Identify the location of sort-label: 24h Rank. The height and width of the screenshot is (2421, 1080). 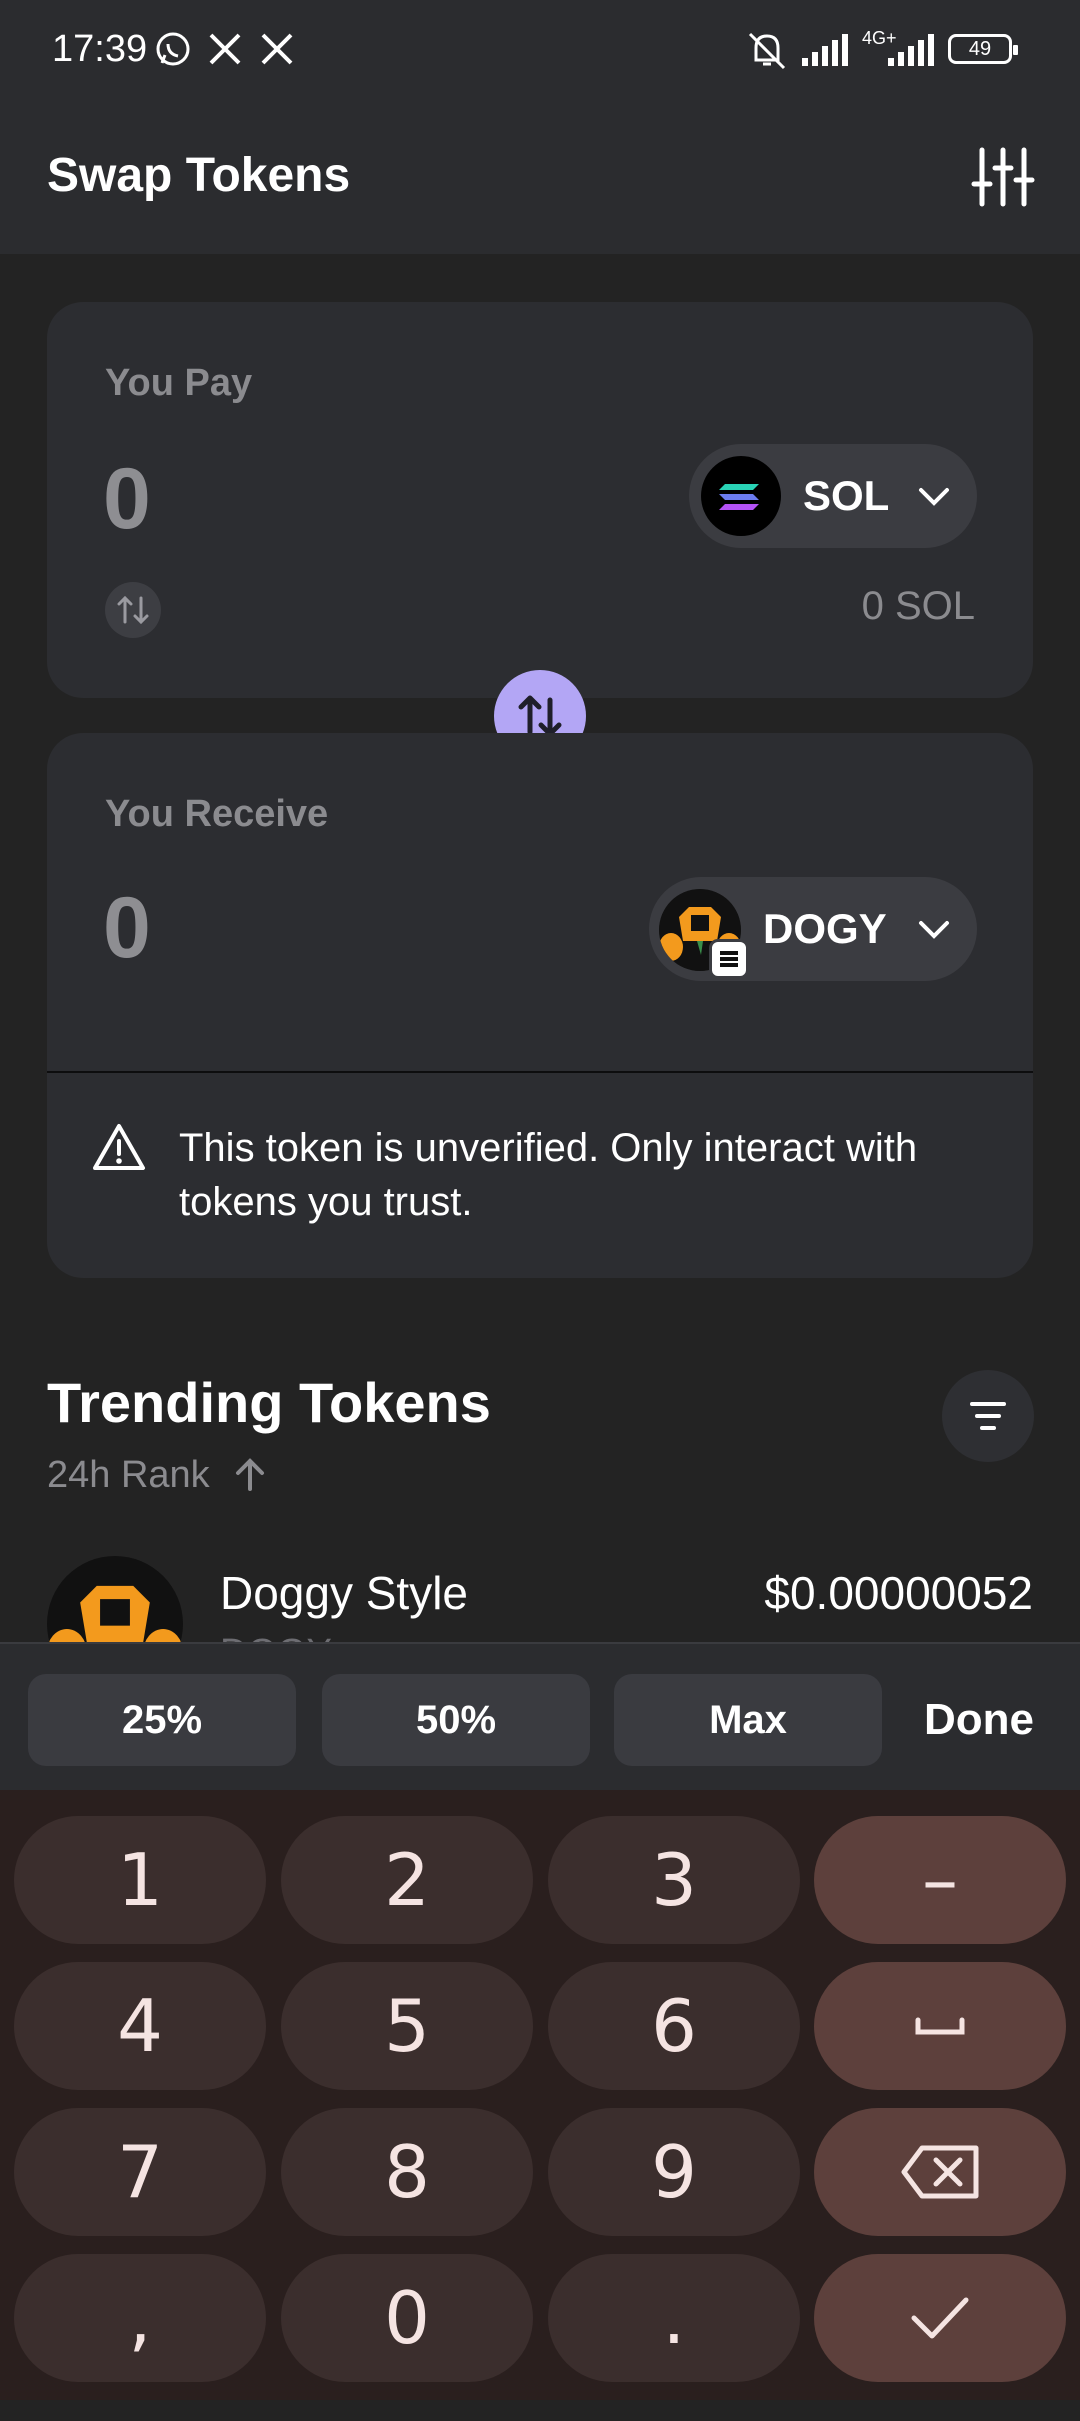
(128, 1475).